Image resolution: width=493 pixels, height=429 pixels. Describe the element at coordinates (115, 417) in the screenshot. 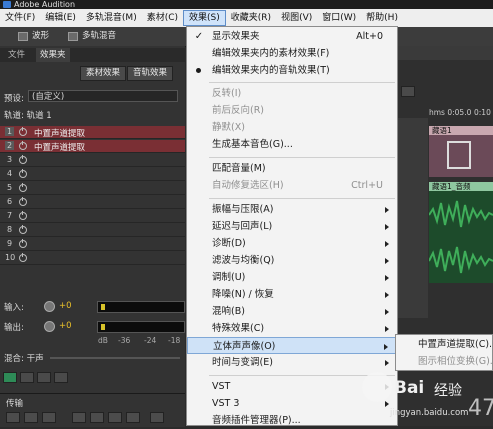

I see `fast-forward-button` at that location.